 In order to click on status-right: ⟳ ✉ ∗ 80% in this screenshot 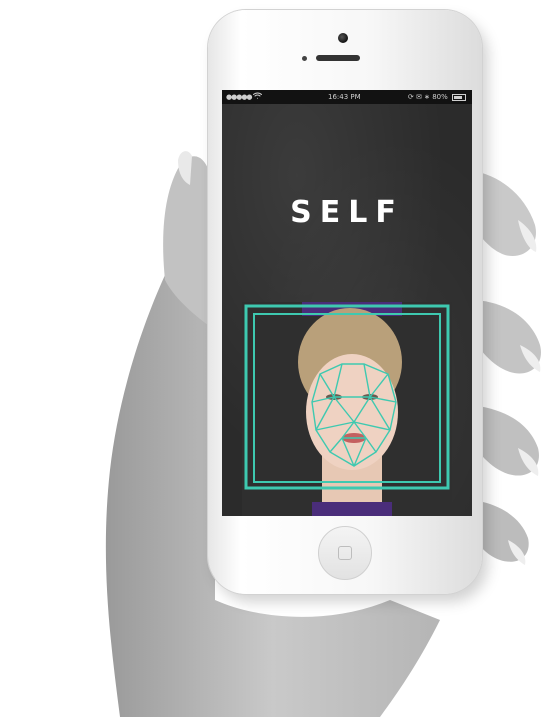, I will do `click(437, 97)`.